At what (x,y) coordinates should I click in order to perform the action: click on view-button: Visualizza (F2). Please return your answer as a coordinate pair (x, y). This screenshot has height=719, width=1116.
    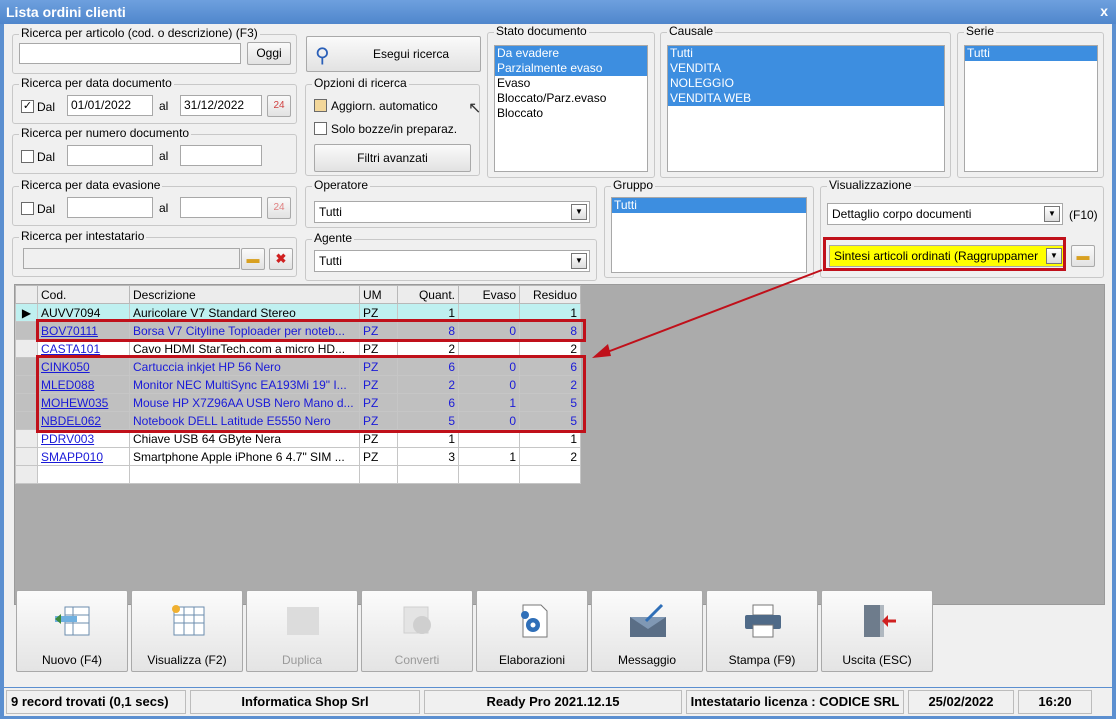
    Looking at the image, I should click on (187, 631).